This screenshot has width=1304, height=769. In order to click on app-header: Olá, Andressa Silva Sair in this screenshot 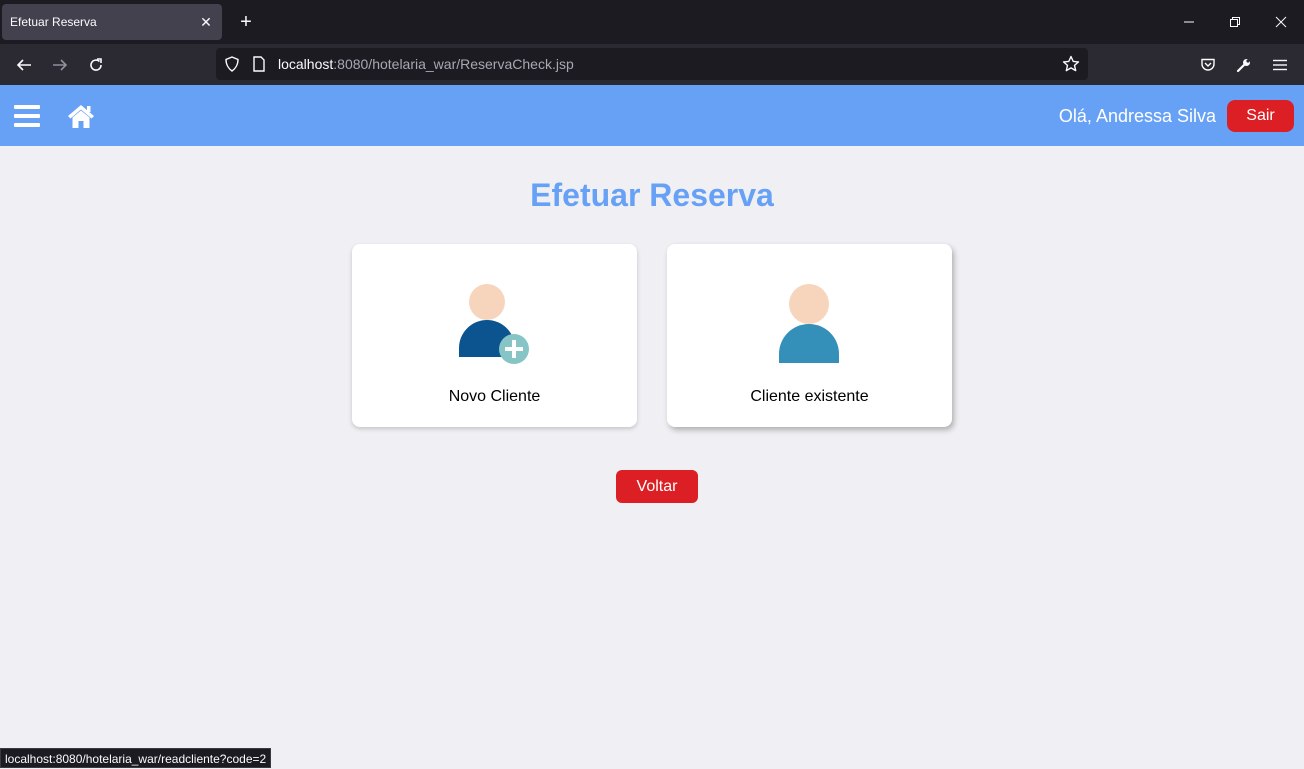, I will do `click(652, 115)`.